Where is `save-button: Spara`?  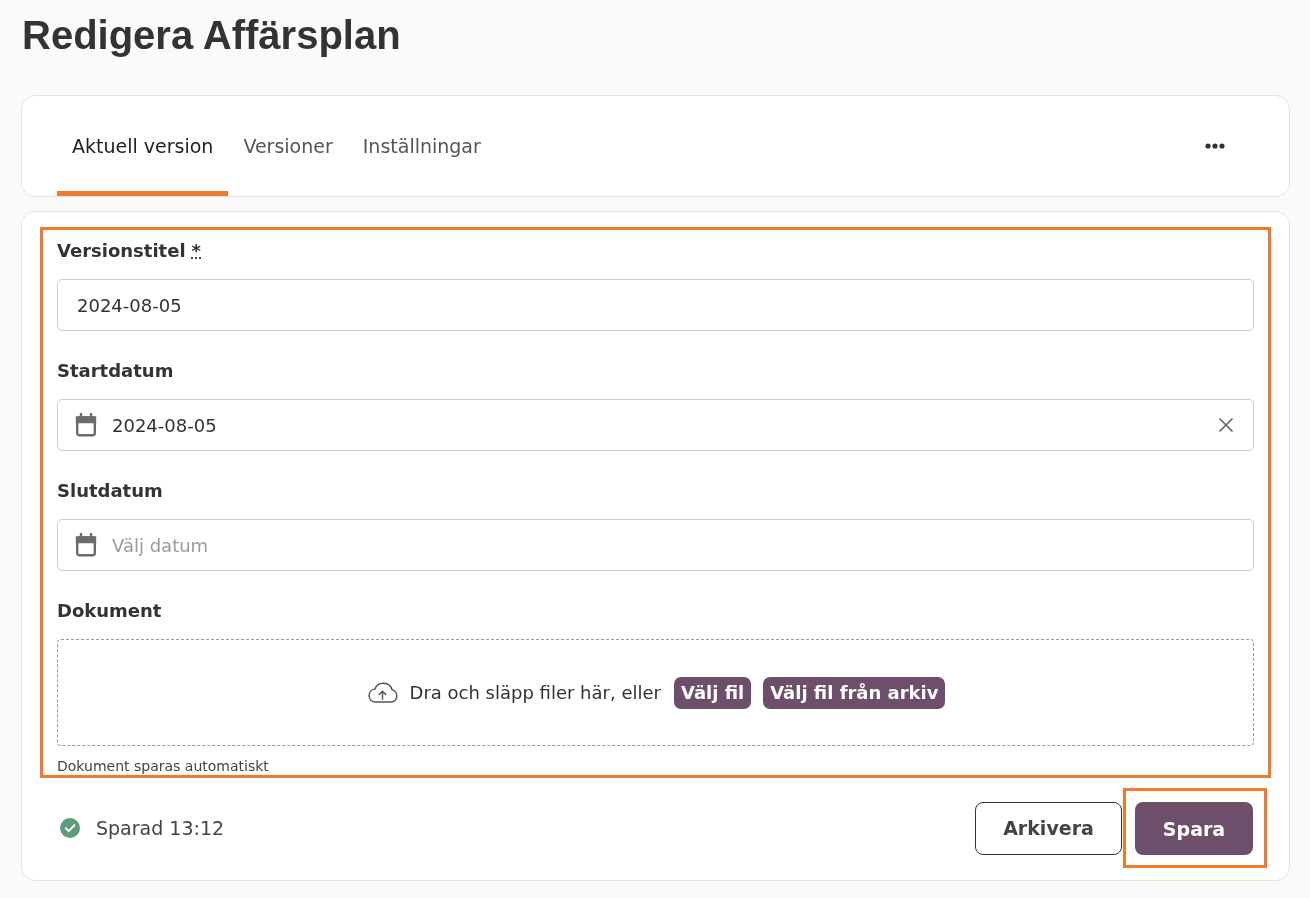 save-button: Spara is located at coordinates (1194, 828).